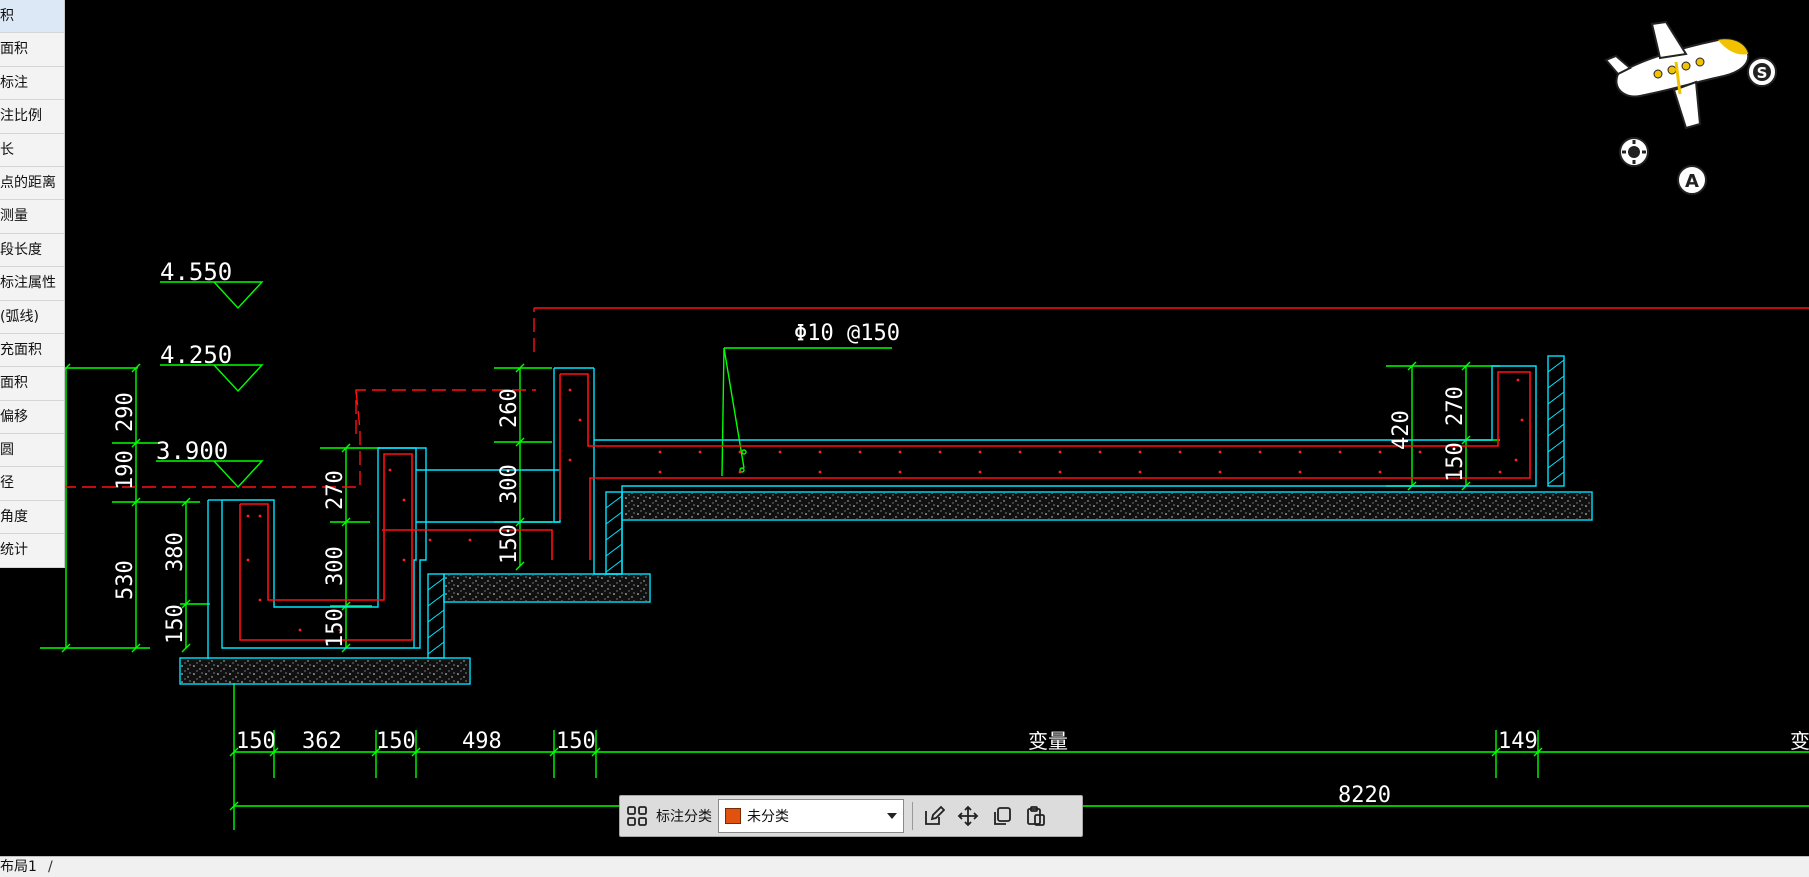 This screenshot has height=877, width=1809. I want to click on dim-bottom-1: 150, so click(256, 741).